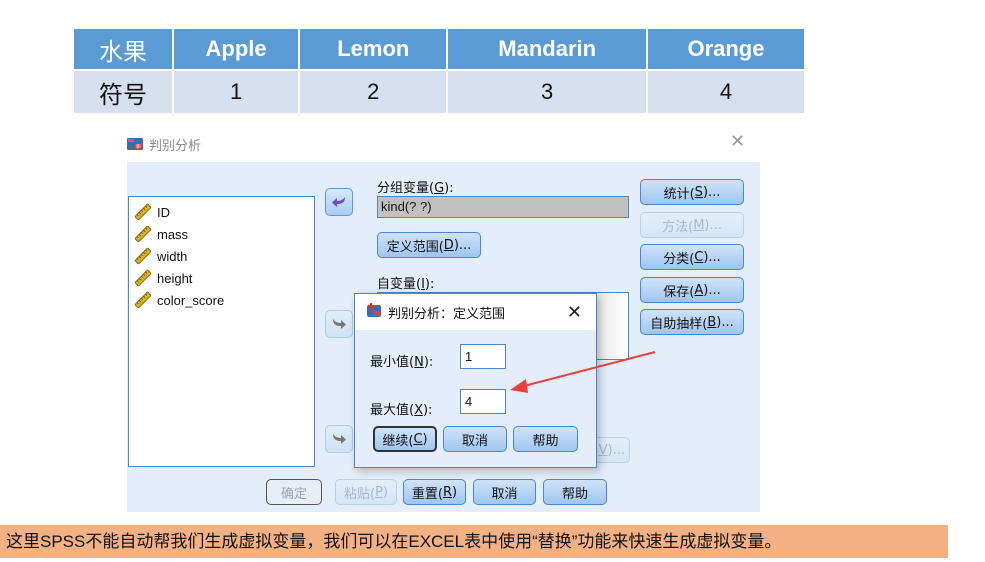 The width and height of the screenshot is (985, 562). What do you see at coordinates (123, 92) in the screenshot?
I see `code-label: 符号` at bounding box center [123, 92].